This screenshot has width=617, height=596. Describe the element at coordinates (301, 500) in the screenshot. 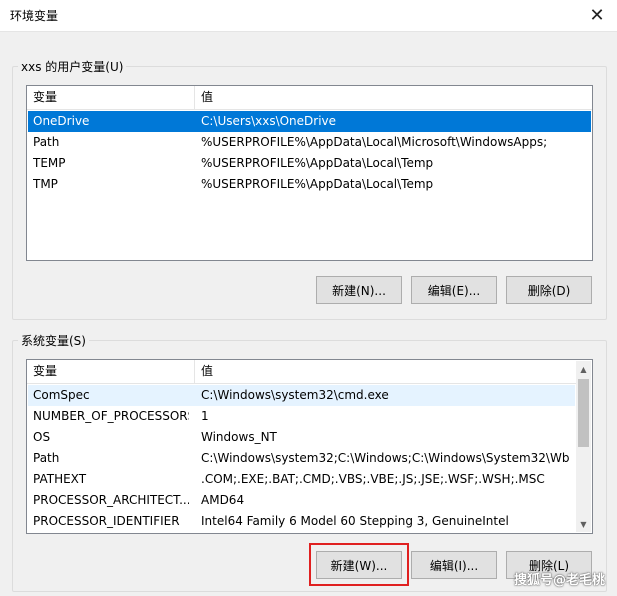

I see `list-item: PROCESSOR_ARCHITECT... AMD64` at that location.